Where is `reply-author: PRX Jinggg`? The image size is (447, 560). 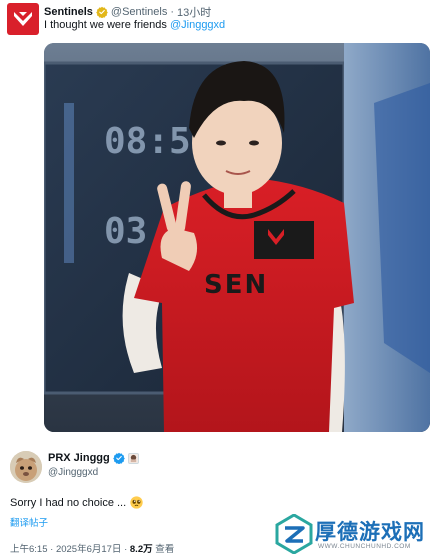
reply-author: PRX Jinggg is located at coordinates (93, 458).